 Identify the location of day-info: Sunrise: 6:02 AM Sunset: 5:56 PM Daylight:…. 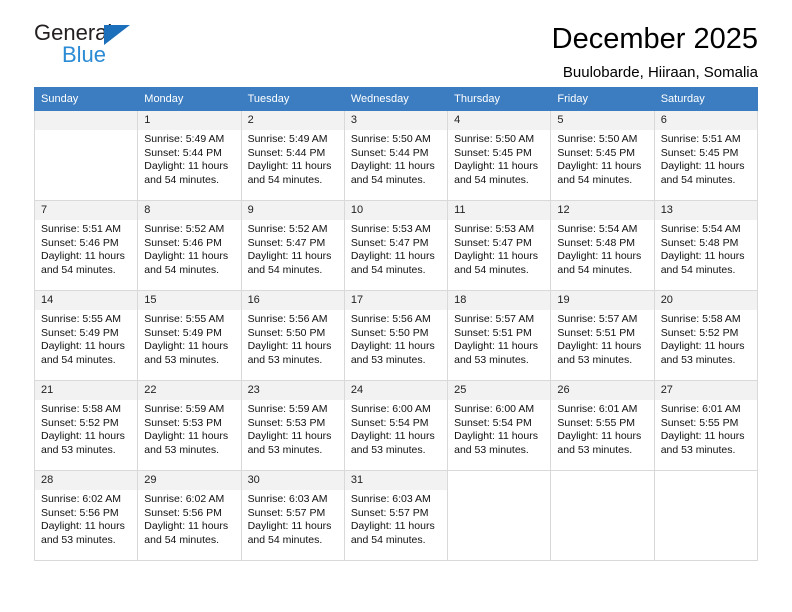
(86, 518).